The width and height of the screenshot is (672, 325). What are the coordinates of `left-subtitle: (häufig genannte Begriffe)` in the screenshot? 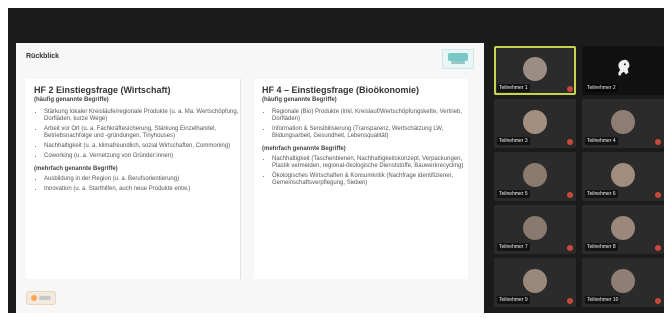 It's located at (71, 100).